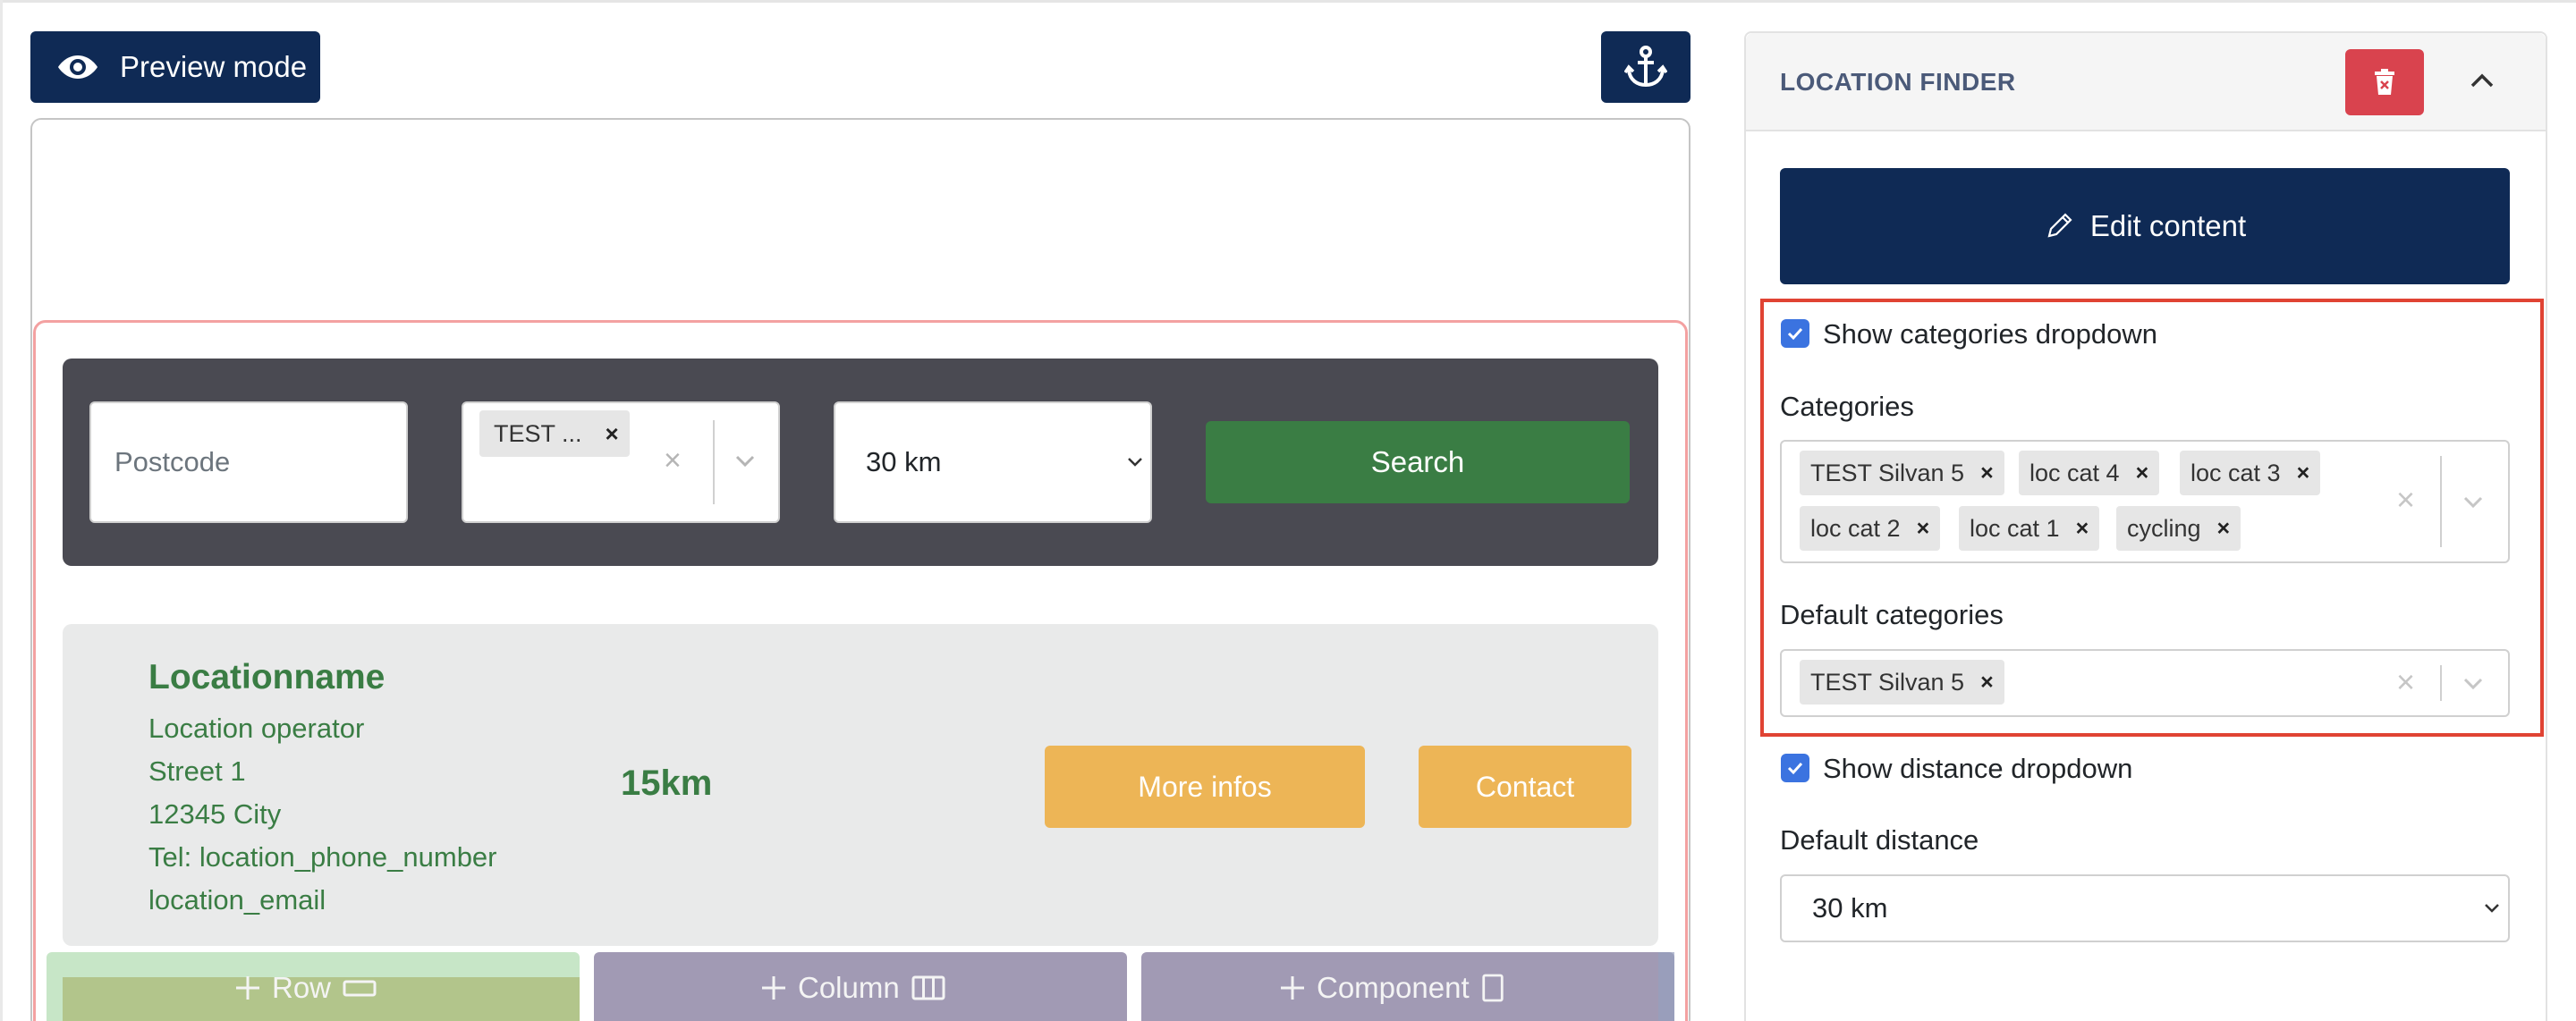  I want to click on add-component-label: Component, so click(1393, 987).